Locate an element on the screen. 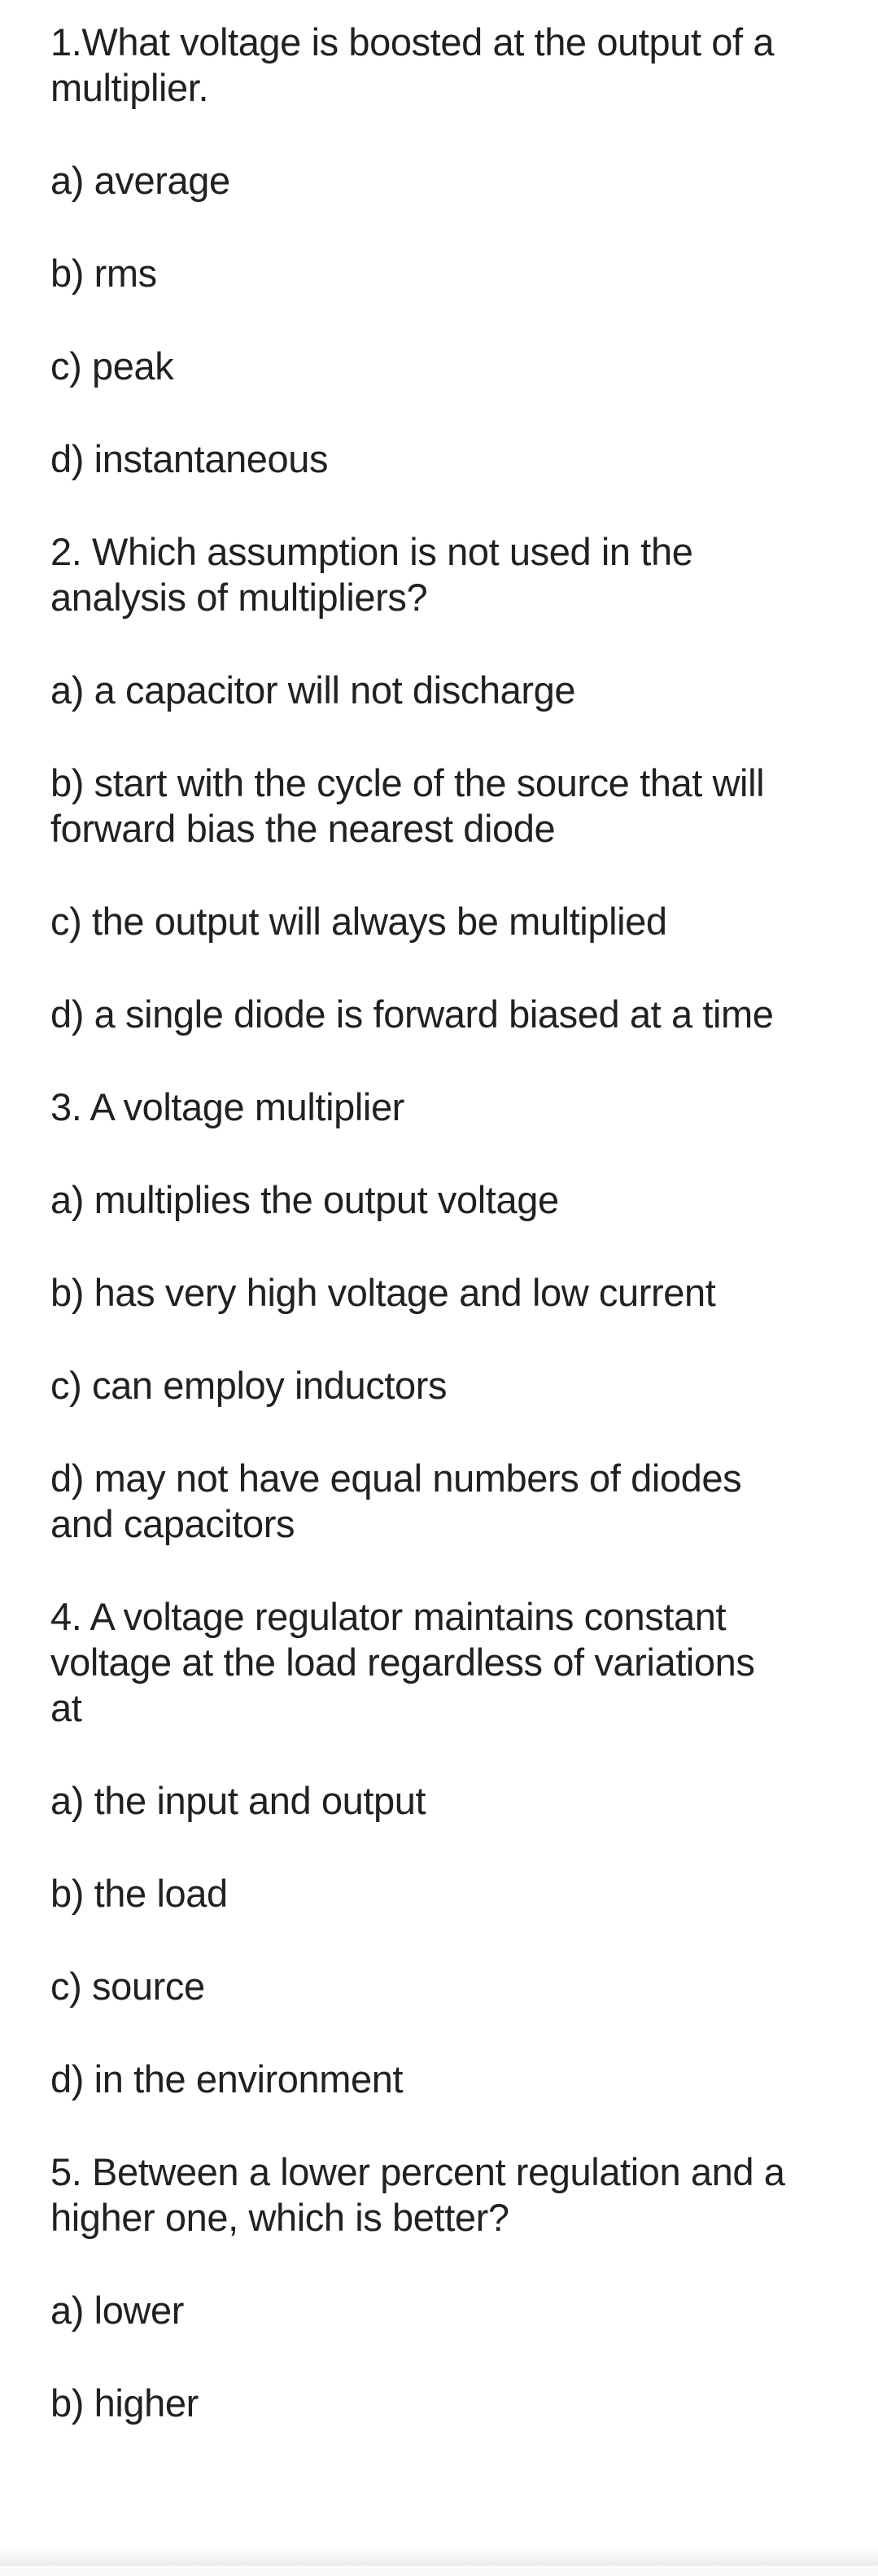 The height and width of the screenshot is (2576, 878). option-line: and capacitors is located at coordinates (172, 1523).